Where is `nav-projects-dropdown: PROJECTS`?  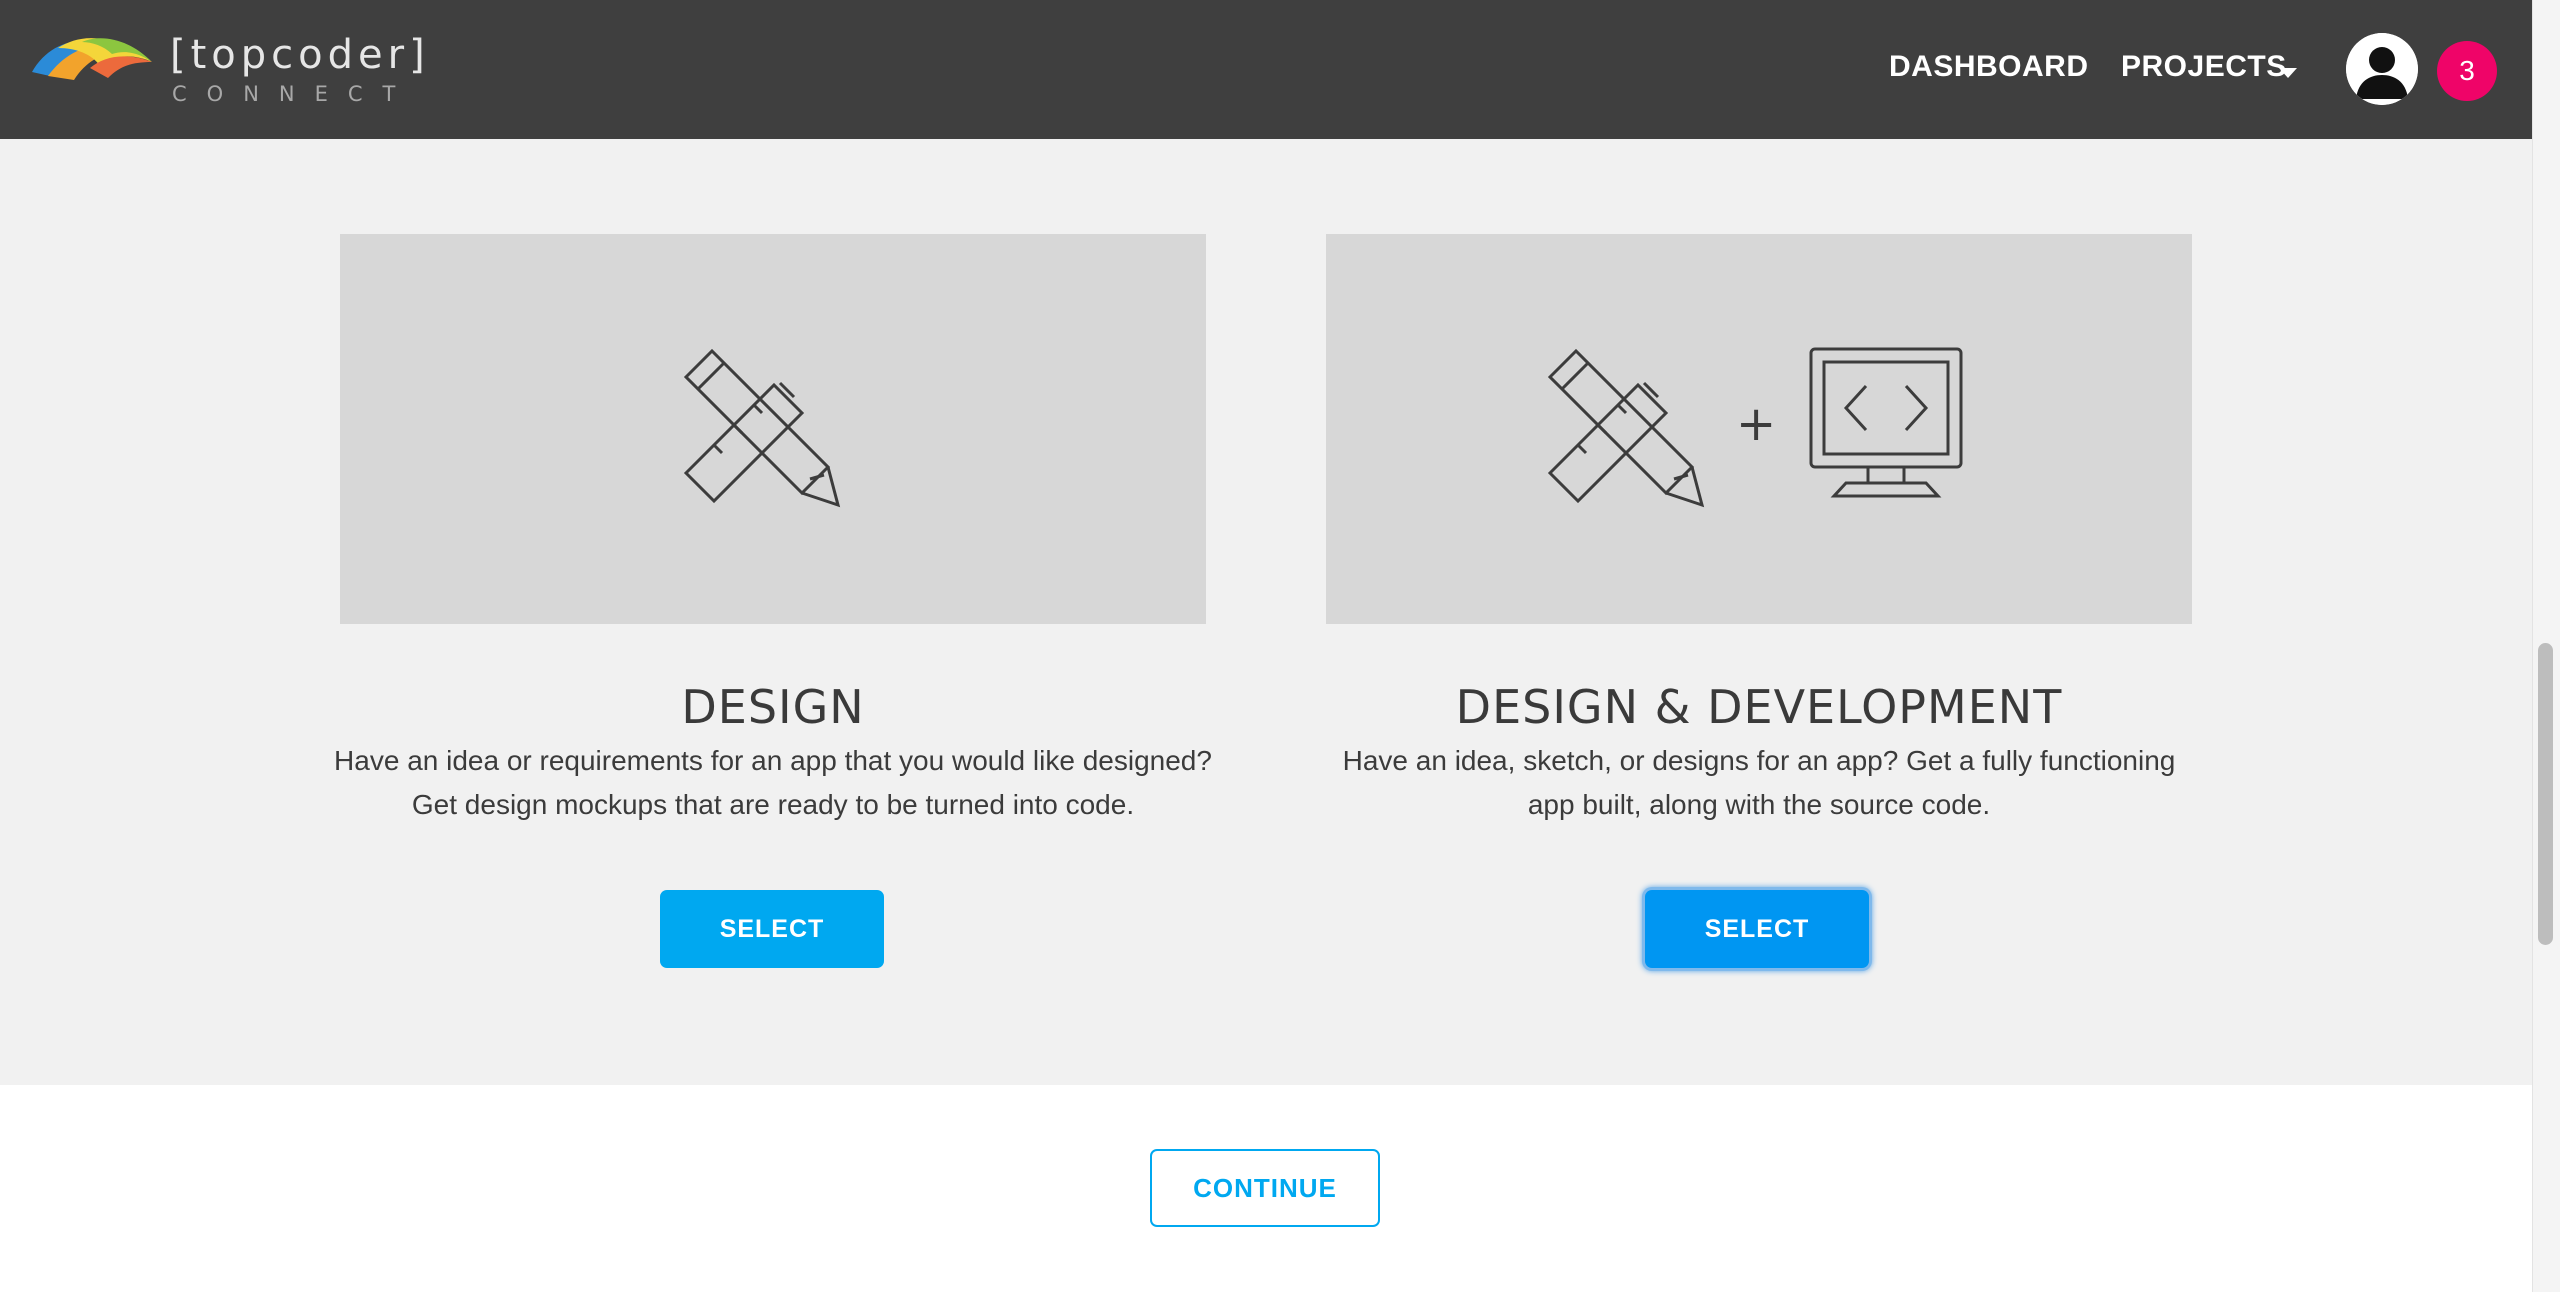 nav-projects-dropdown: PROJECTS is located at coordinates (2204, 67).